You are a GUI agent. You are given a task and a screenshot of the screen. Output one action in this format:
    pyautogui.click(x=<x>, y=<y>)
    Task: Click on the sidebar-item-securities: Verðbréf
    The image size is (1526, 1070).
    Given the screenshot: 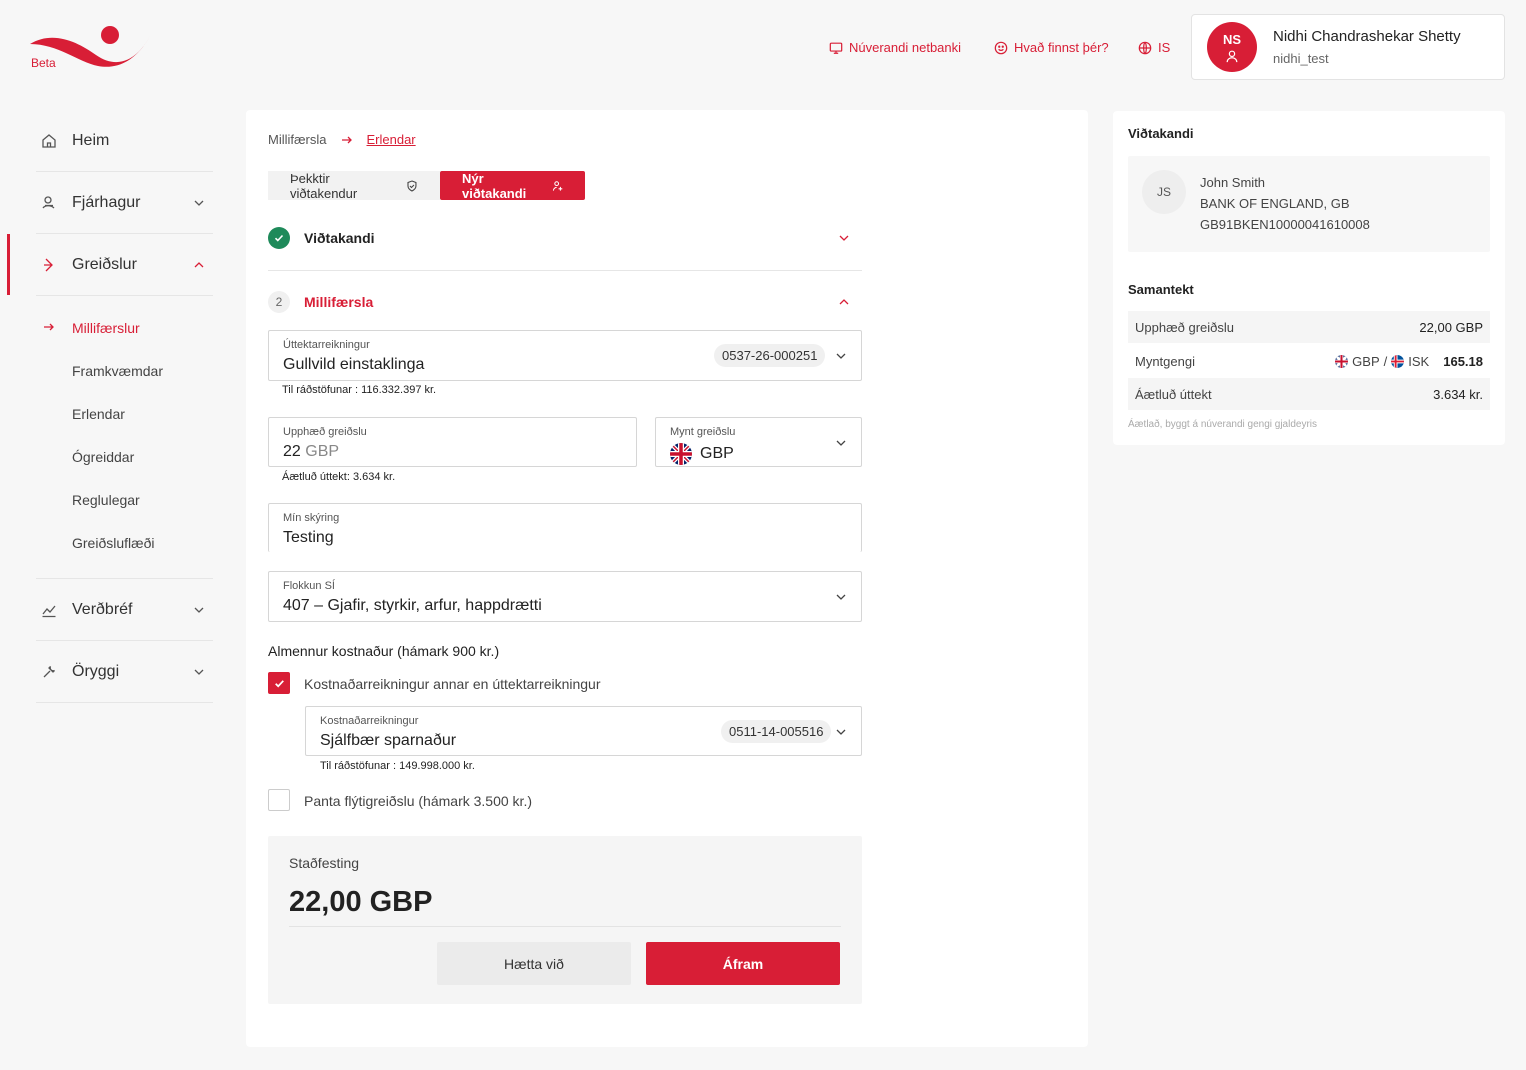 What is the action you would take?
    pyautogui.click(x=124, y=610)
    